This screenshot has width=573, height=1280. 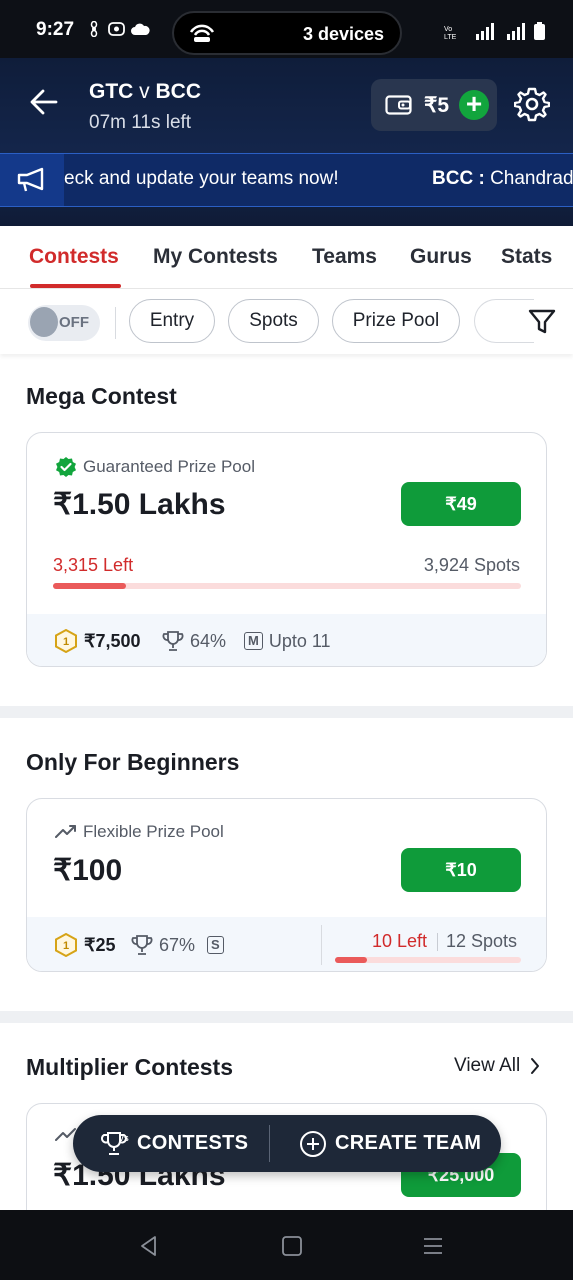 I want to click on floating-action-bar: VS CONTESTS CREATE TEAM, so click(x=287, y=1143).